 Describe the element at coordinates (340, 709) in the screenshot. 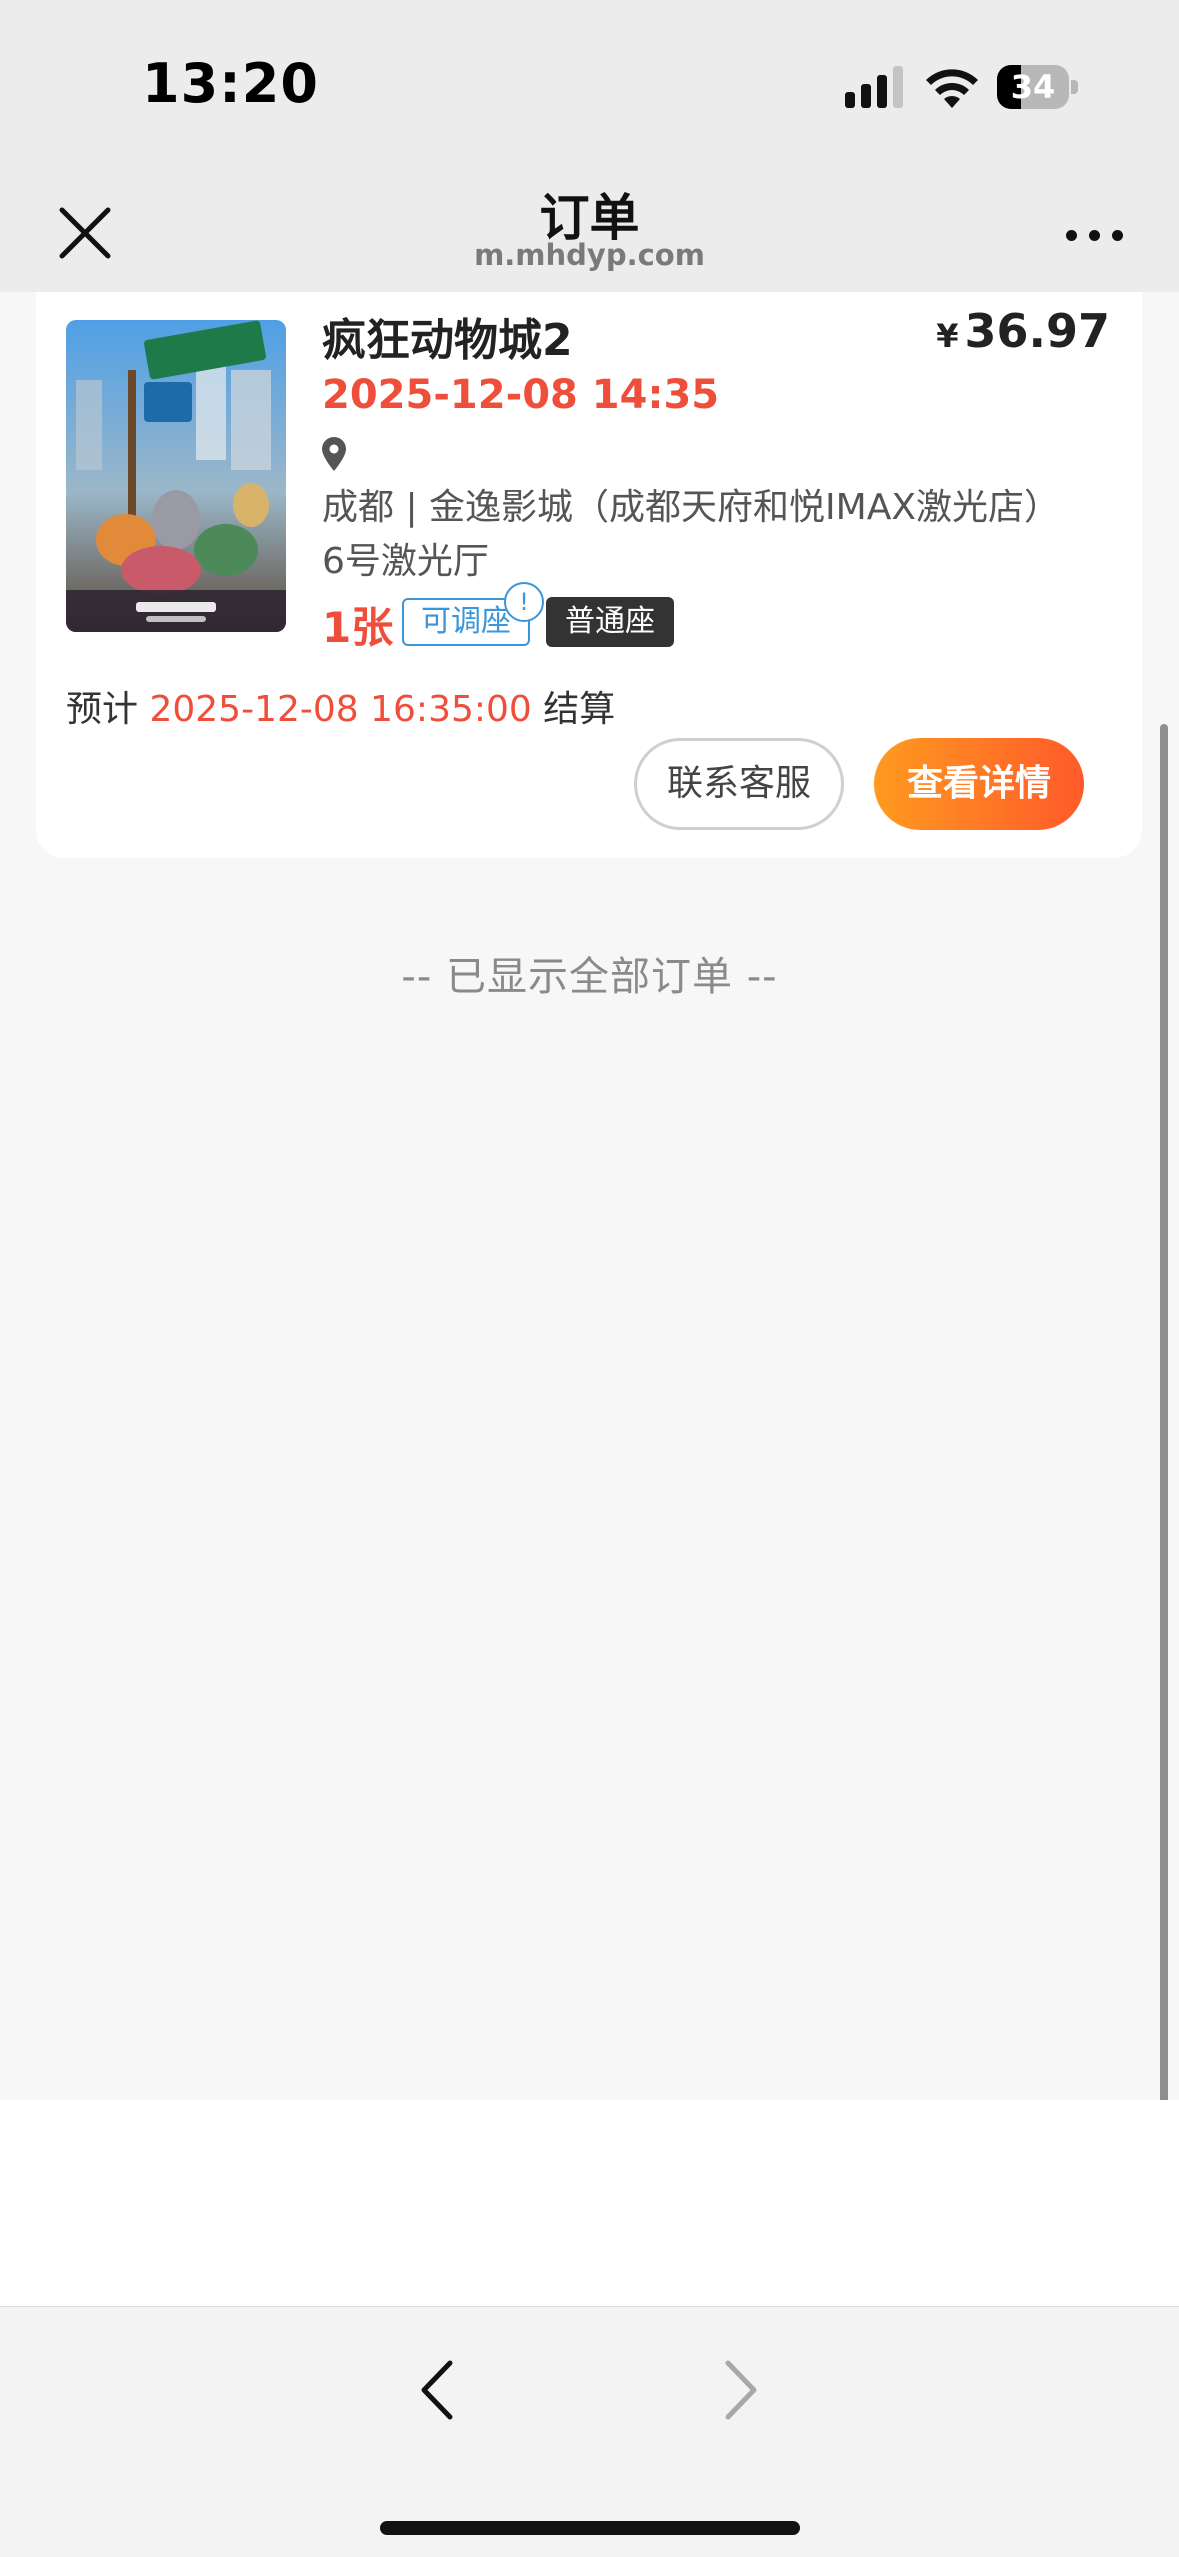

I see `settle-time: 2025-12-08 16:35:00` at that location.